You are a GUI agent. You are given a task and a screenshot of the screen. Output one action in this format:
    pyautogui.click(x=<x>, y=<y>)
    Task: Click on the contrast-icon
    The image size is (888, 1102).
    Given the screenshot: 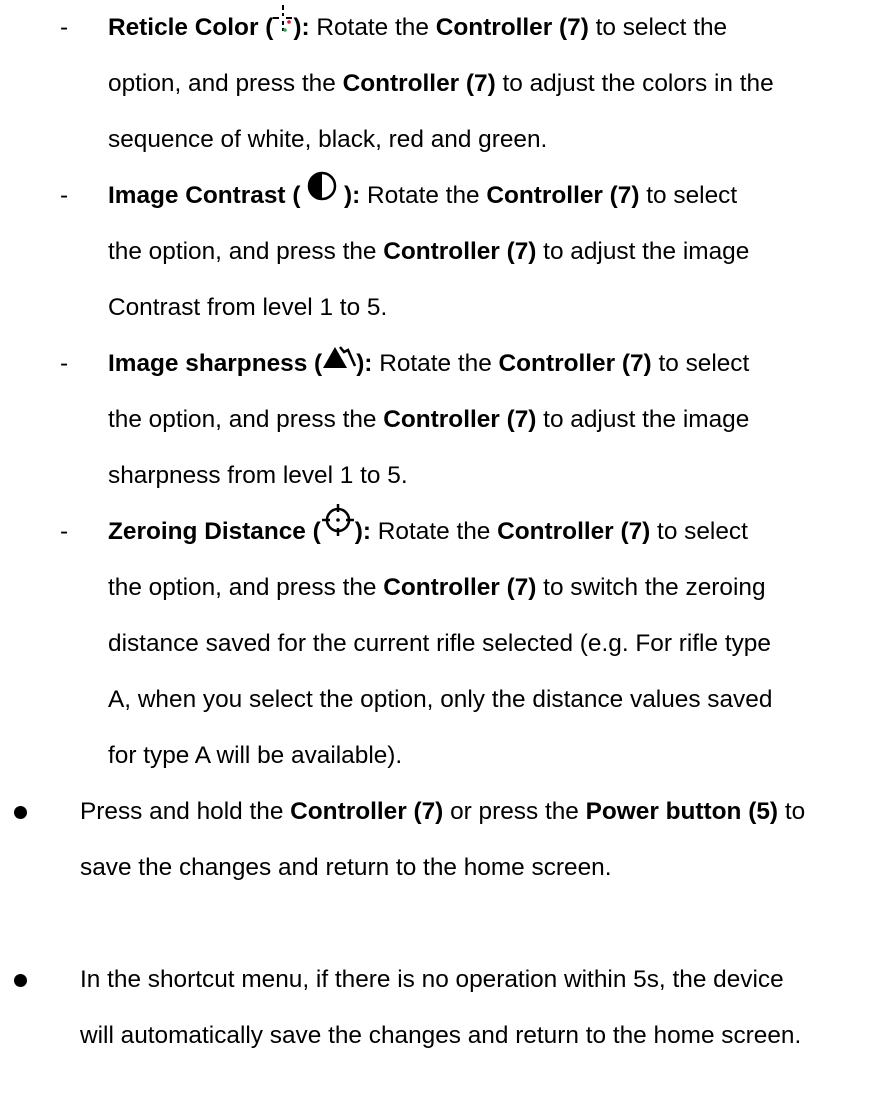 What is the action you would take?
    pyautogui.click(x=322, y=194)
    